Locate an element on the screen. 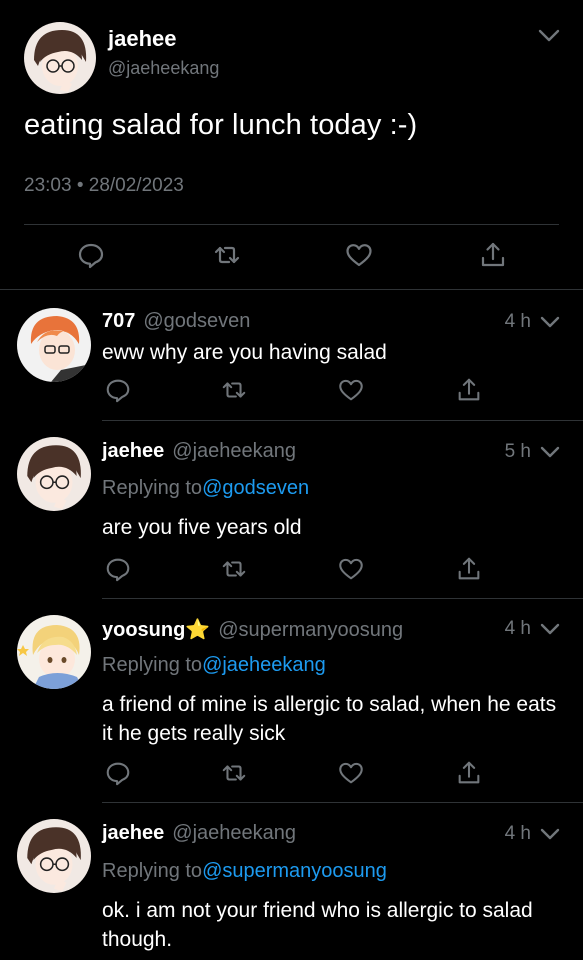  reply-text: eww why are you having salad is located at coordinates (244, 352).